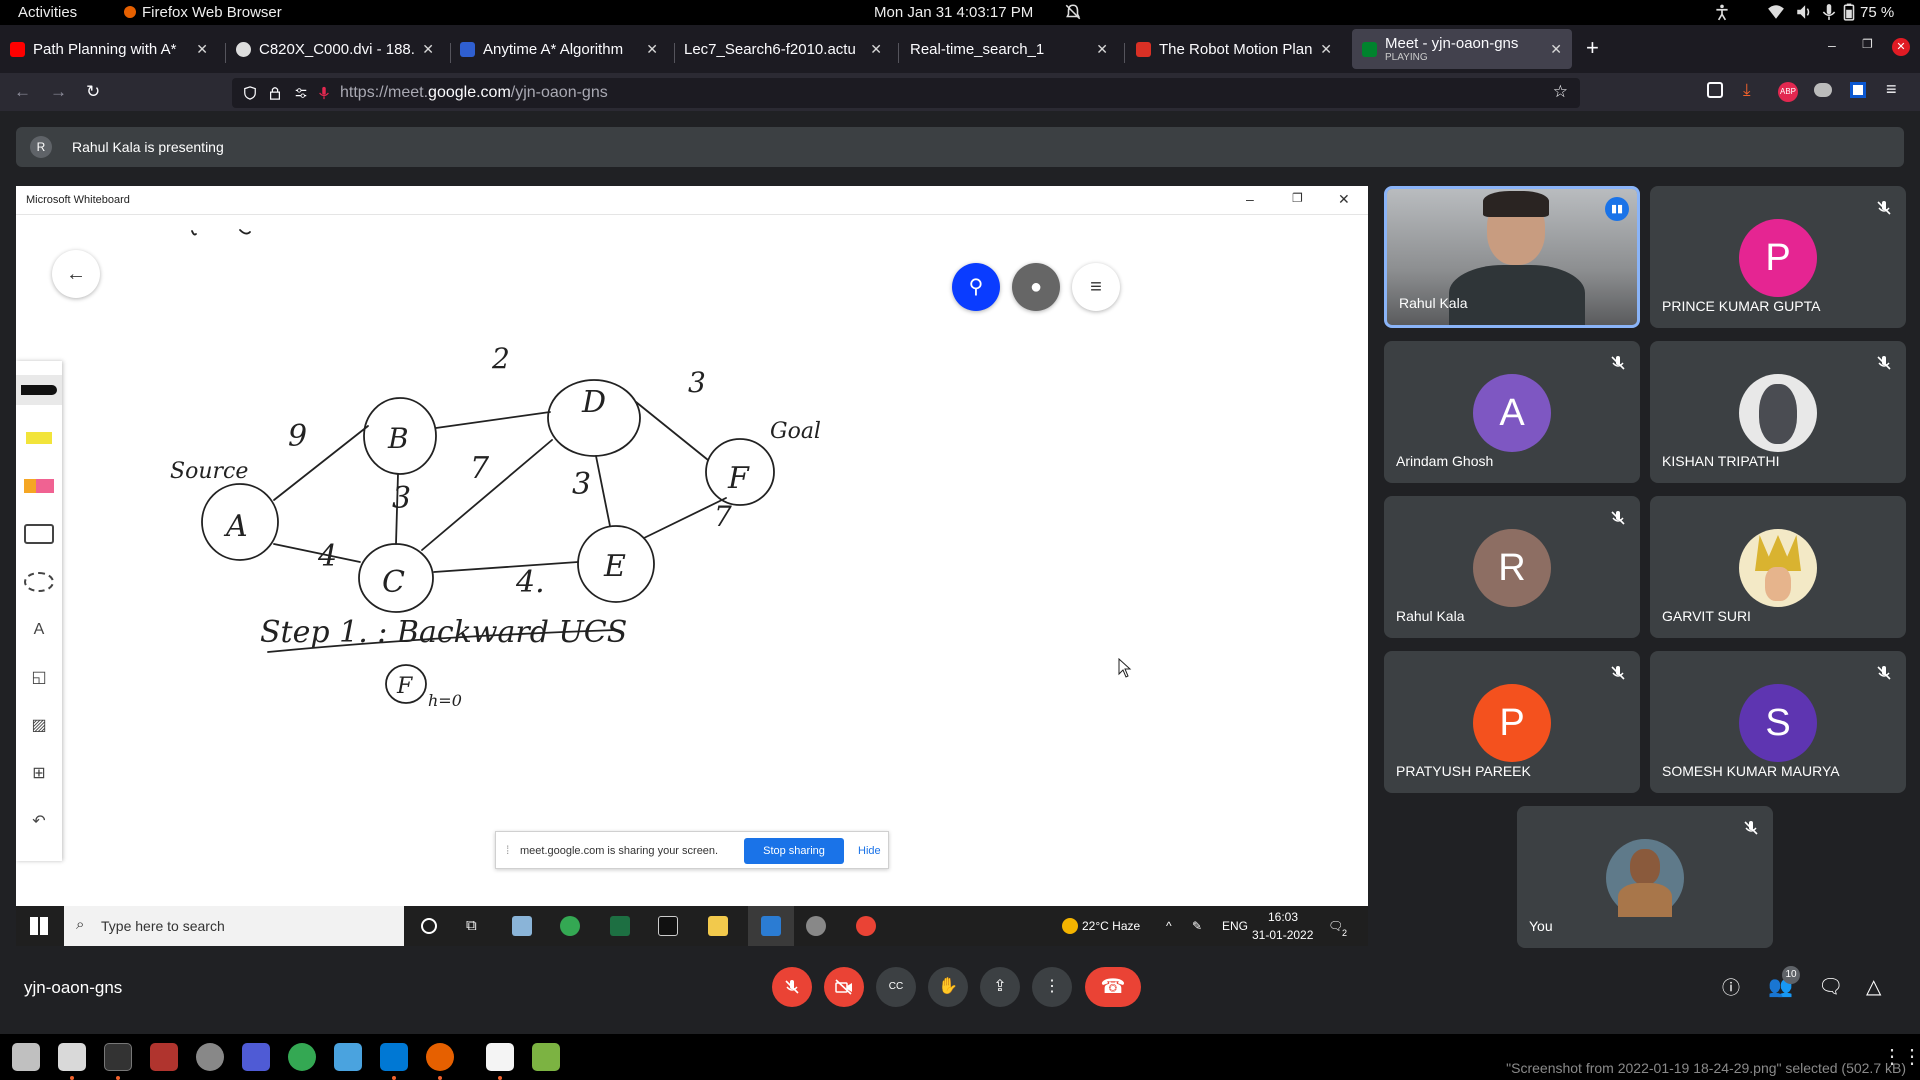 The height and width of the screenshot is (1080, 1920). What do you see at coordinates (335, 49) in the screenshot?
I see `tab-dvi: C820X_C000.dvi - 188. ✕` at bounding box center [335, 49].